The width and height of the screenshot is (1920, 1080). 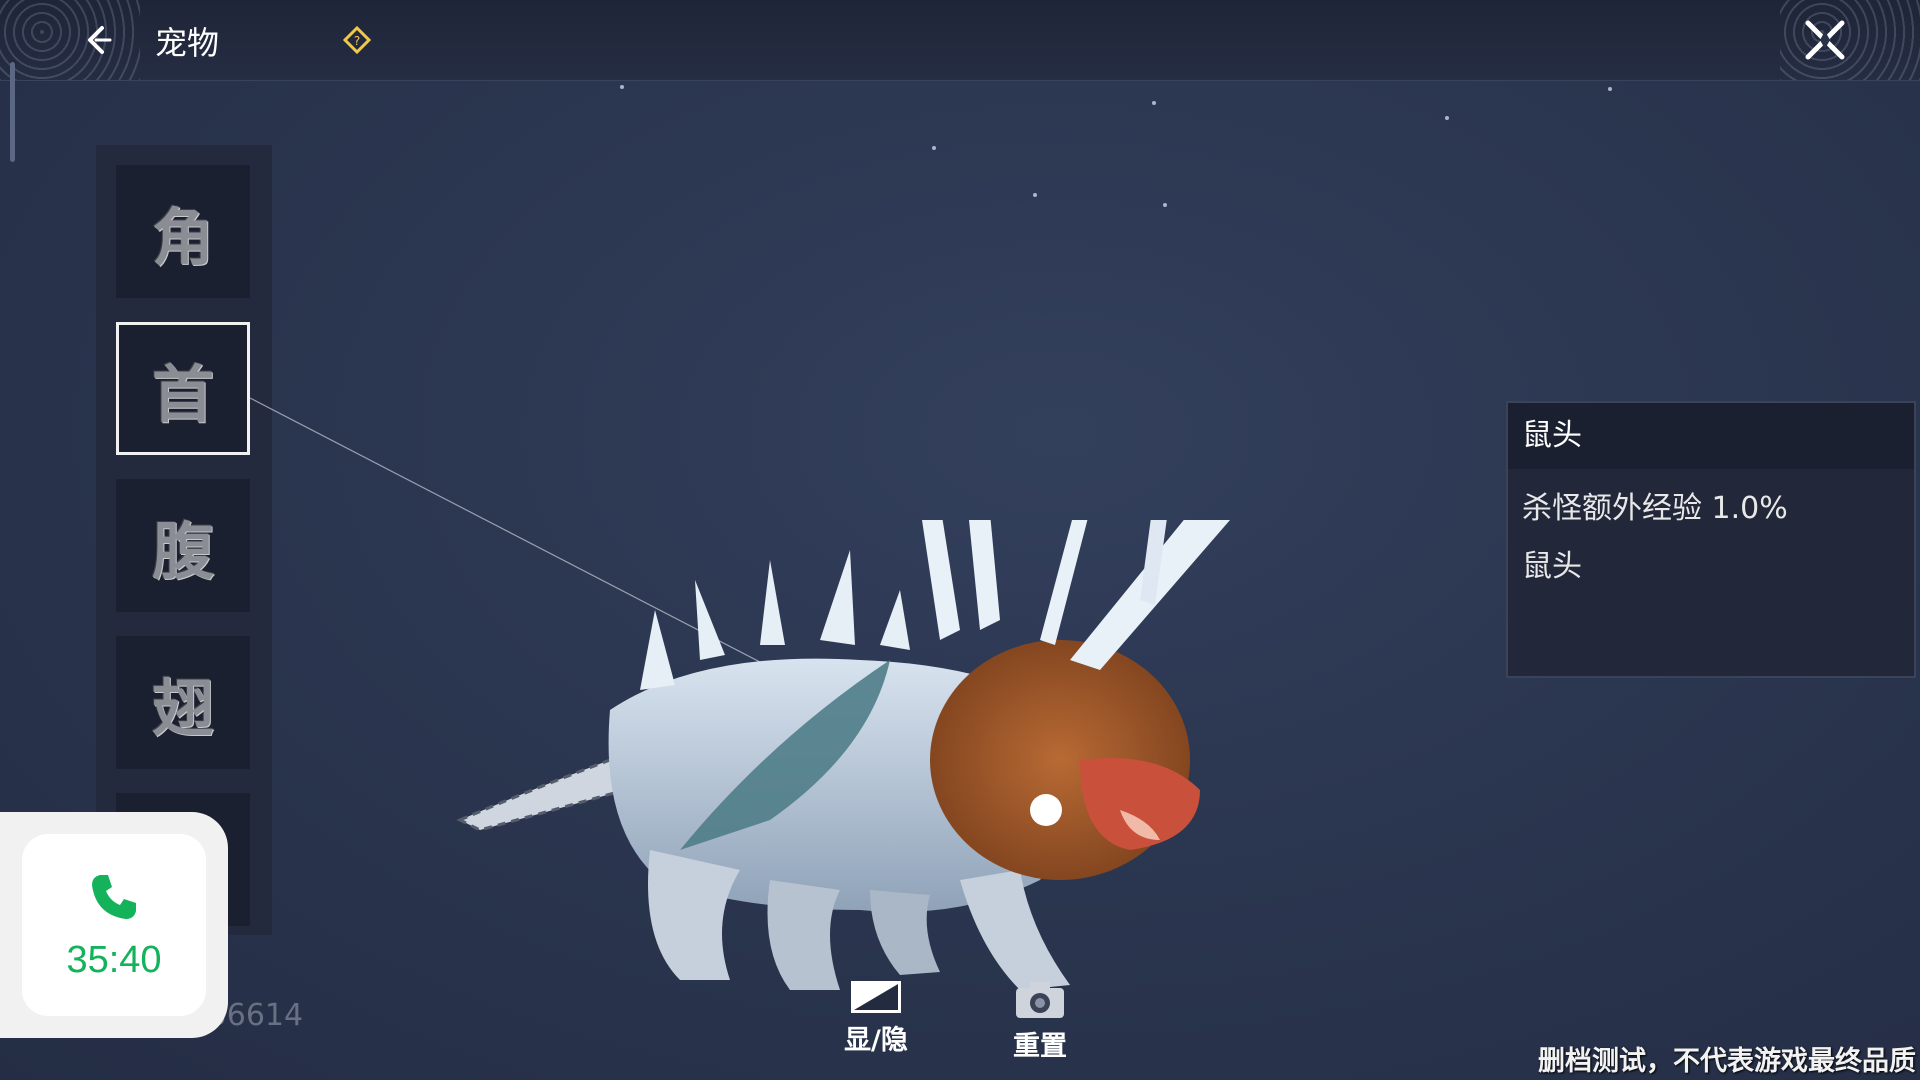 What do you see at coordinates (12, 112) in the screenshot?
I see `left-scrollbar` at bounding box center [12, 112].